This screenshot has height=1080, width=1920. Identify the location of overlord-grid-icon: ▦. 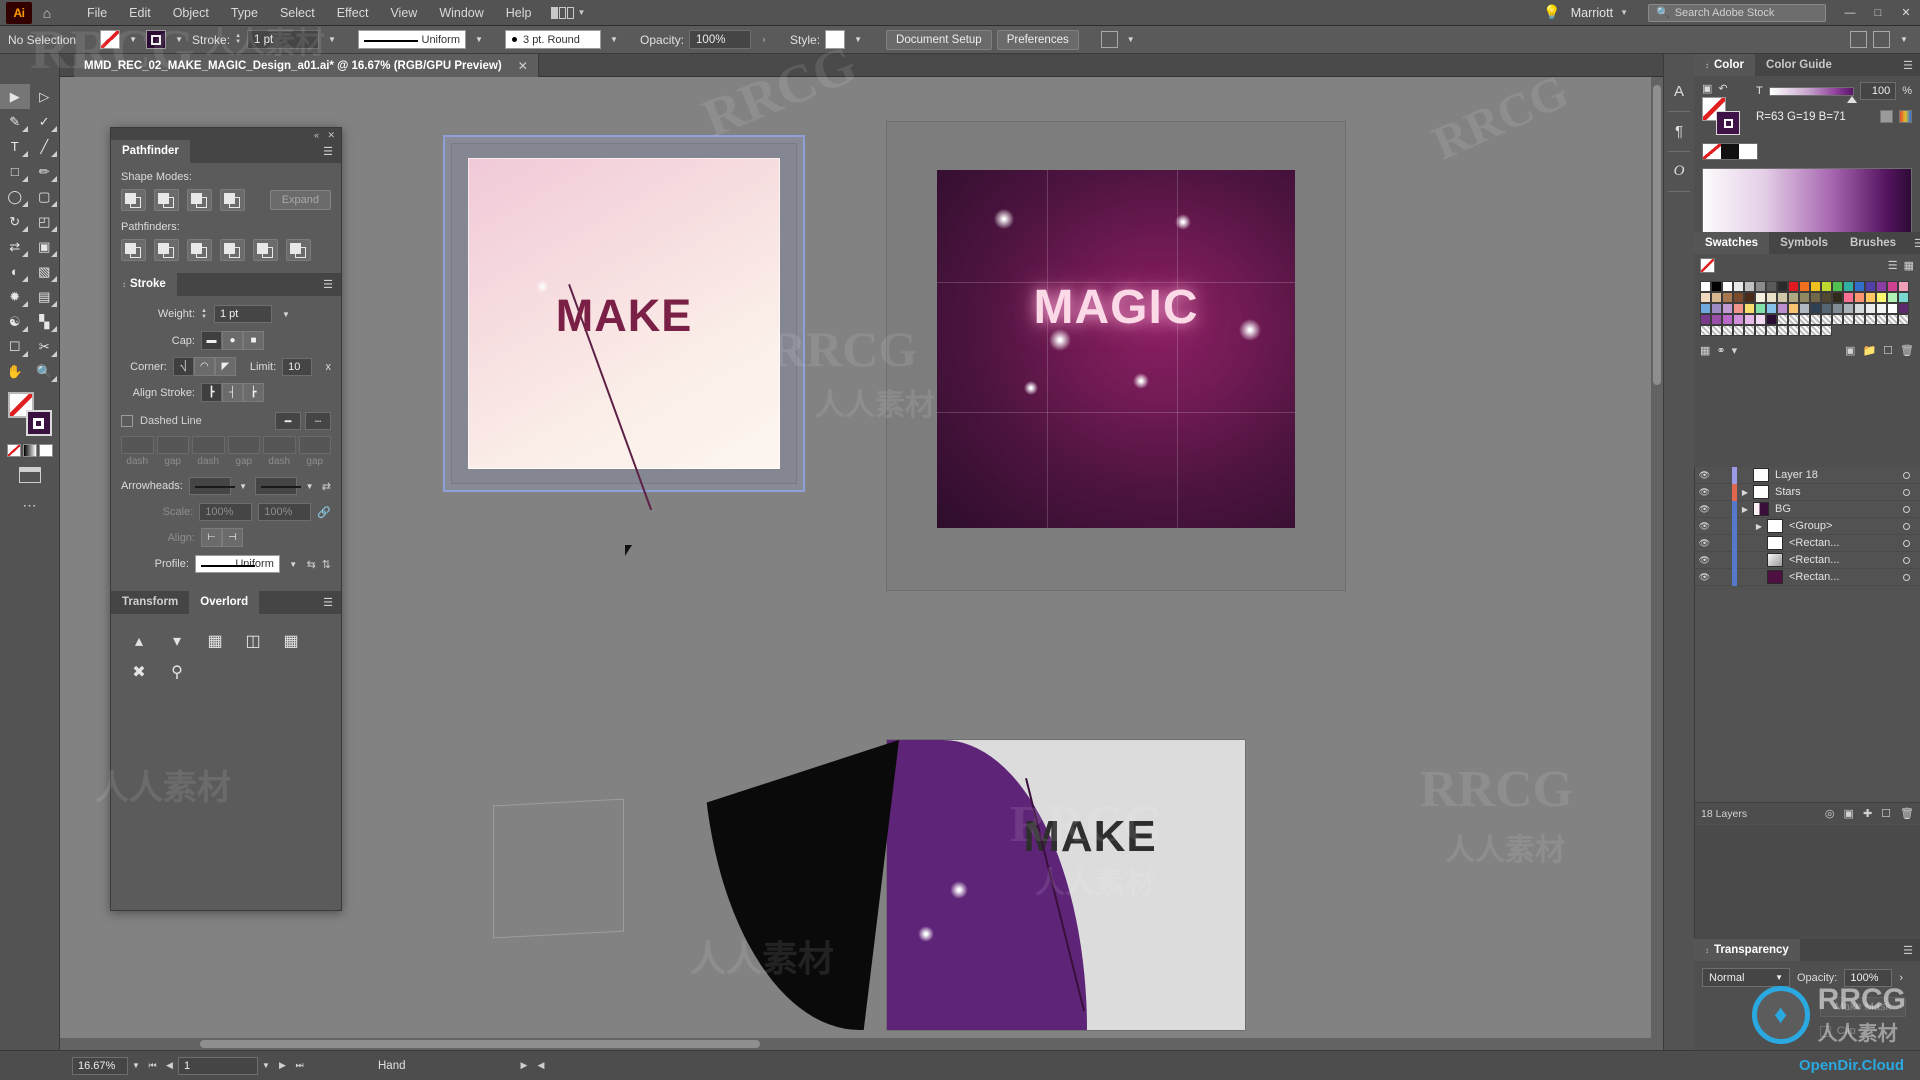
(291, 640).